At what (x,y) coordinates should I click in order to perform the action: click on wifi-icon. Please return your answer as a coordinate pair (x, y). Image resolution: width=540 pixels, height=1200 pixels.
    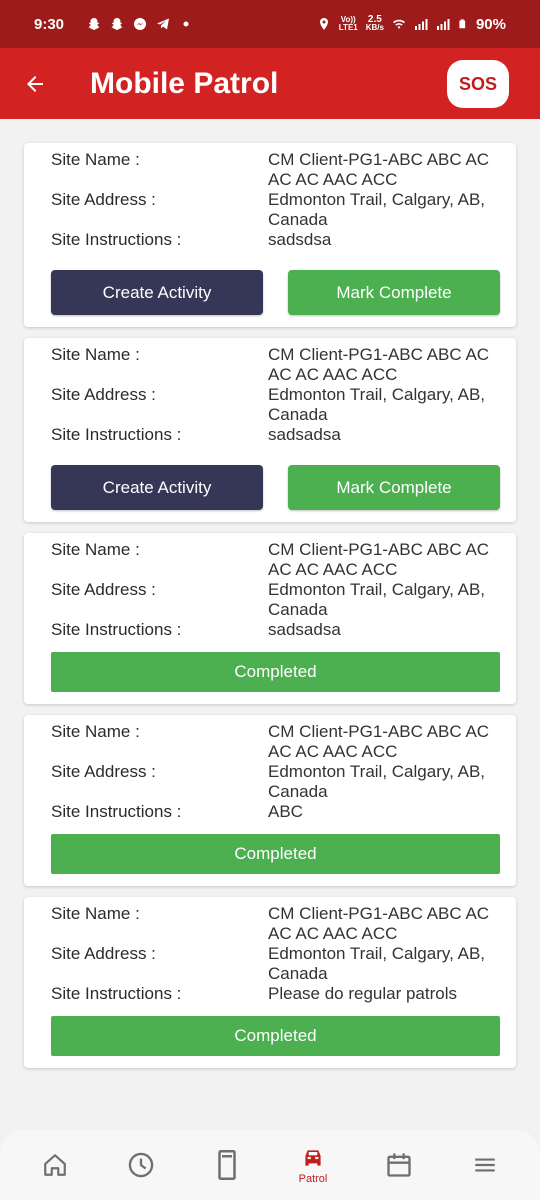
    Looking at the image, I should click on (398, 24).